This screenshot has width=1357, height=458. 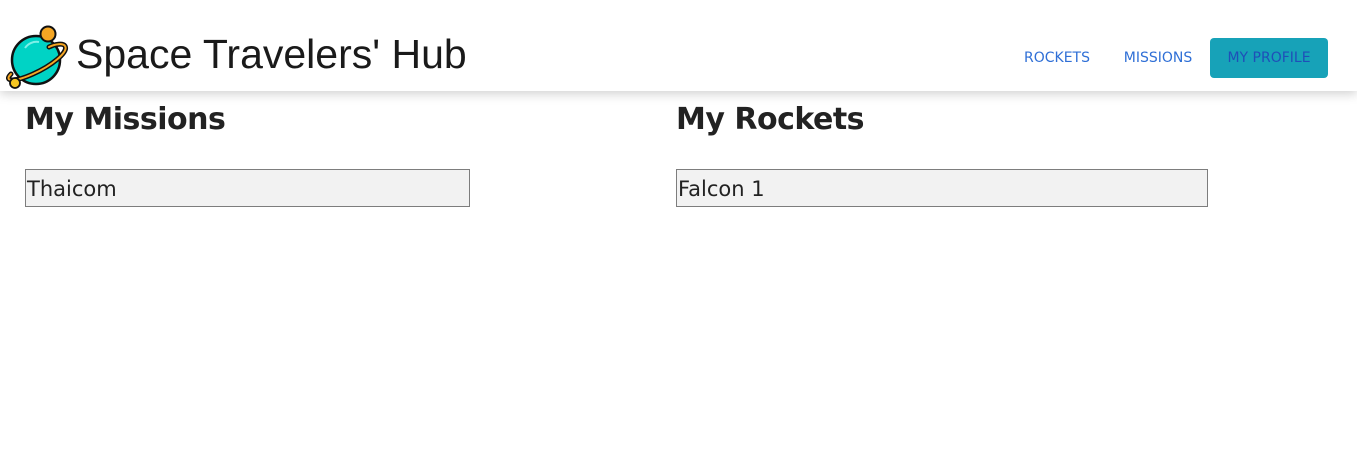 I want to click on site-title: Space Travelers' Hub, so click(x=271, y=54).